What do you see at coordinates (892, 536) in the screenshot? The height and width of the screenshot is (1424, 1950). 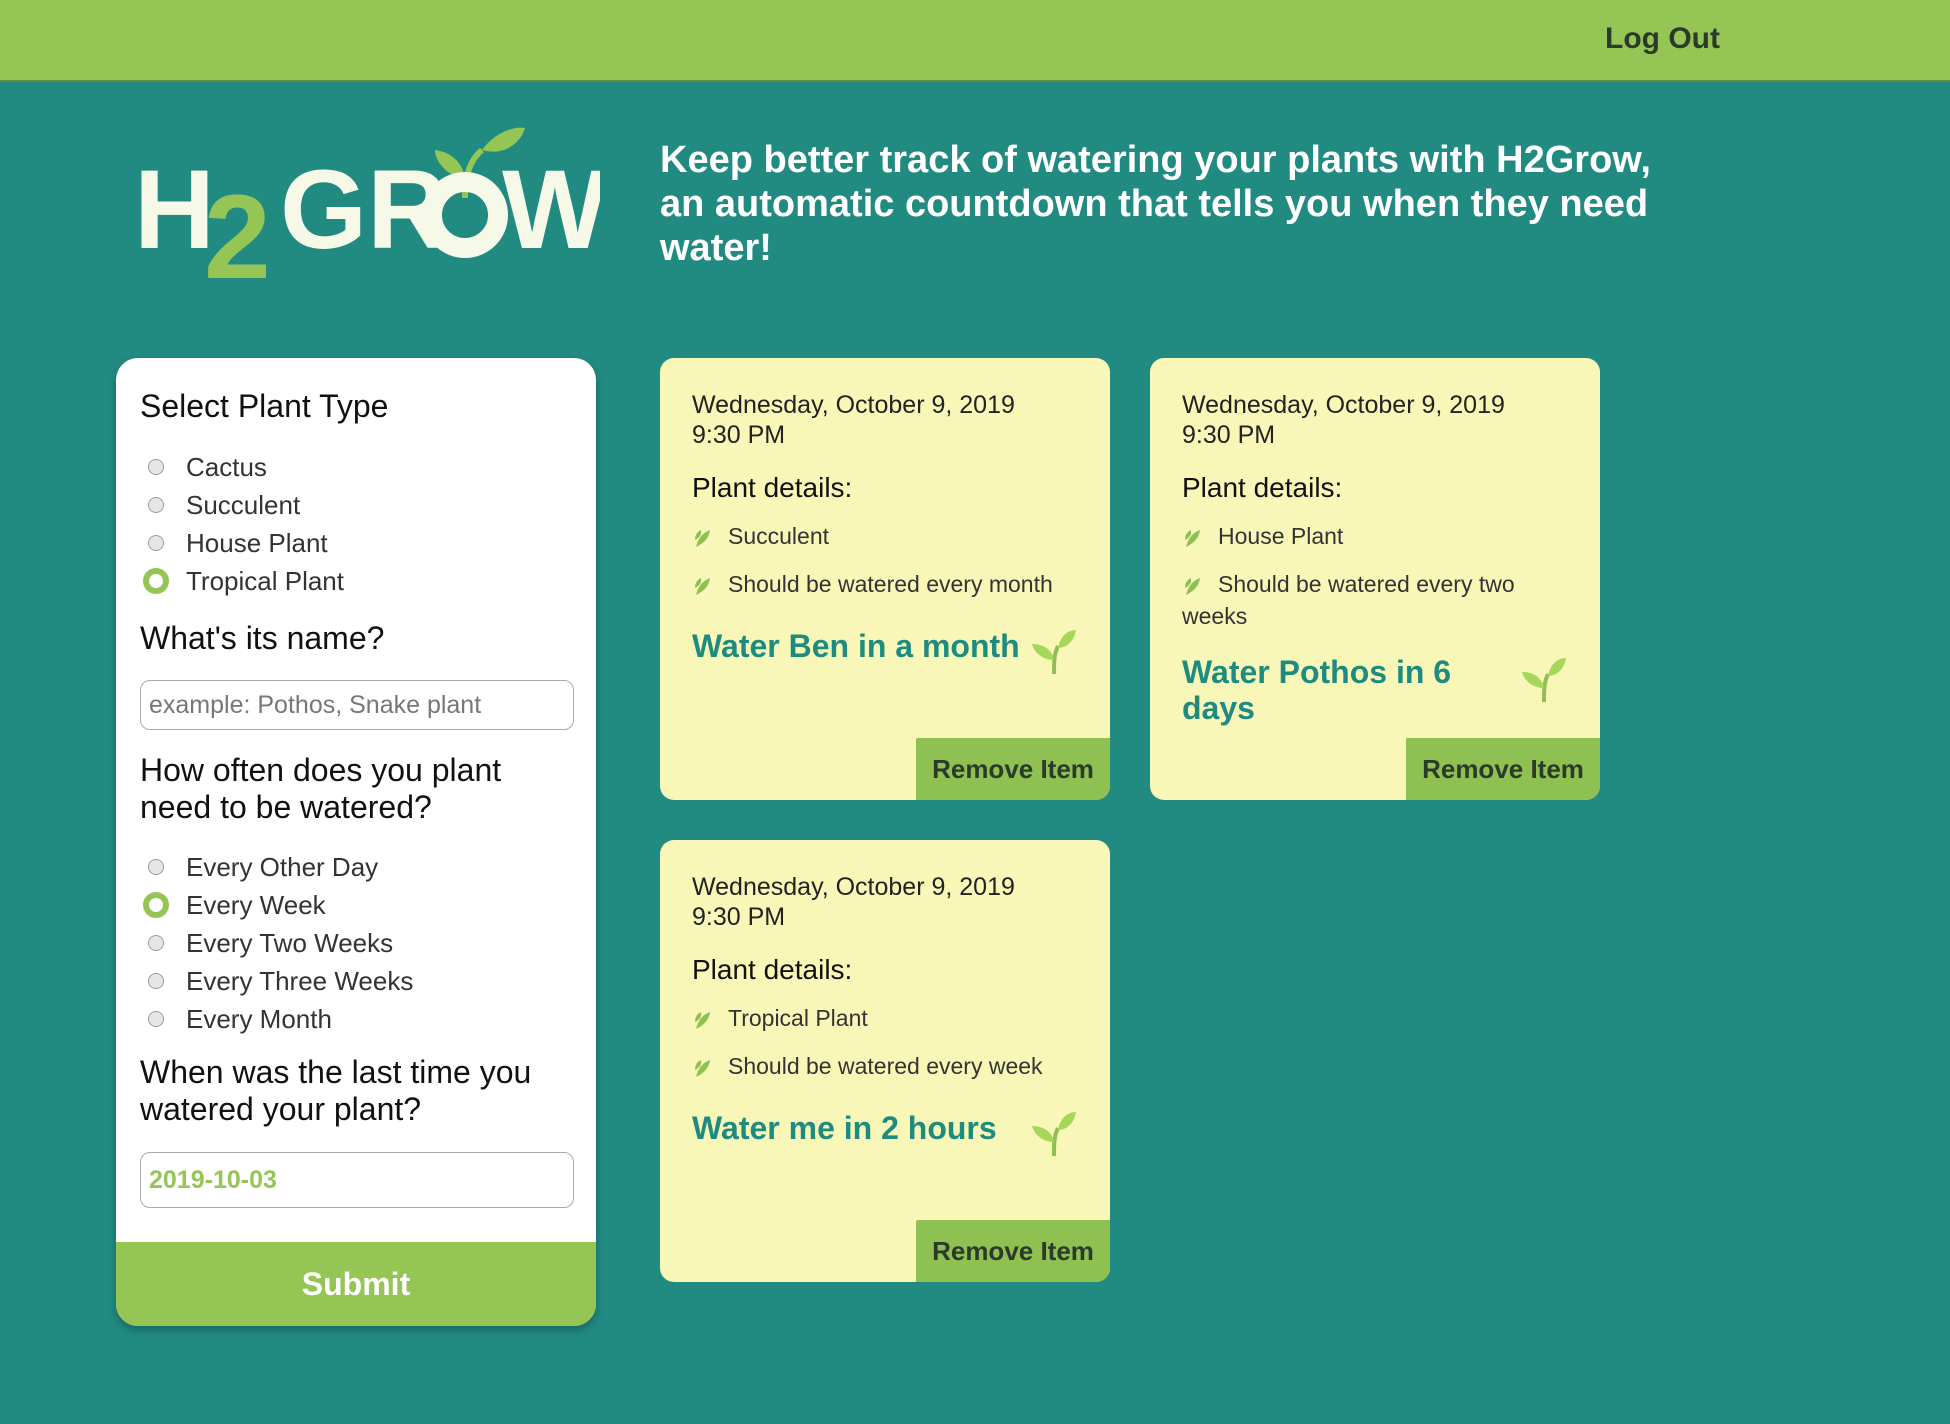 I see `detail-plant-type: Succulent` at bounding box center [892, 536].